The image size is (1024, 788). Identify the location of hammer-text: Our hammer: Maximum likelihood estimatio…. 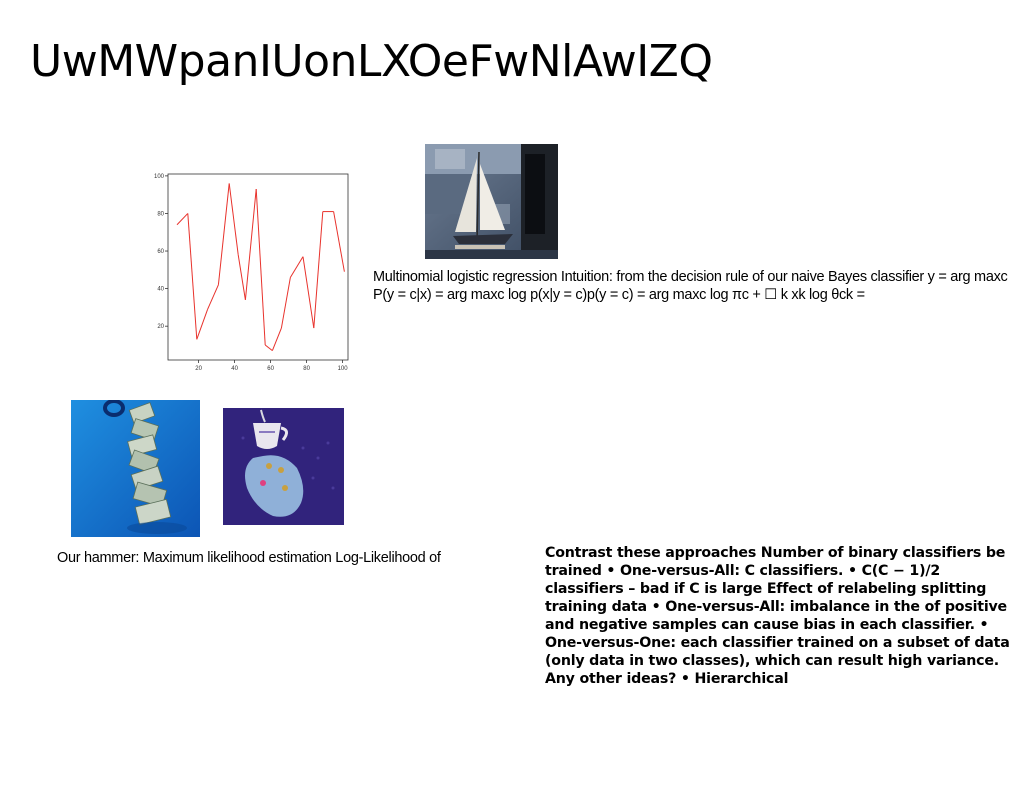
(249, 558).